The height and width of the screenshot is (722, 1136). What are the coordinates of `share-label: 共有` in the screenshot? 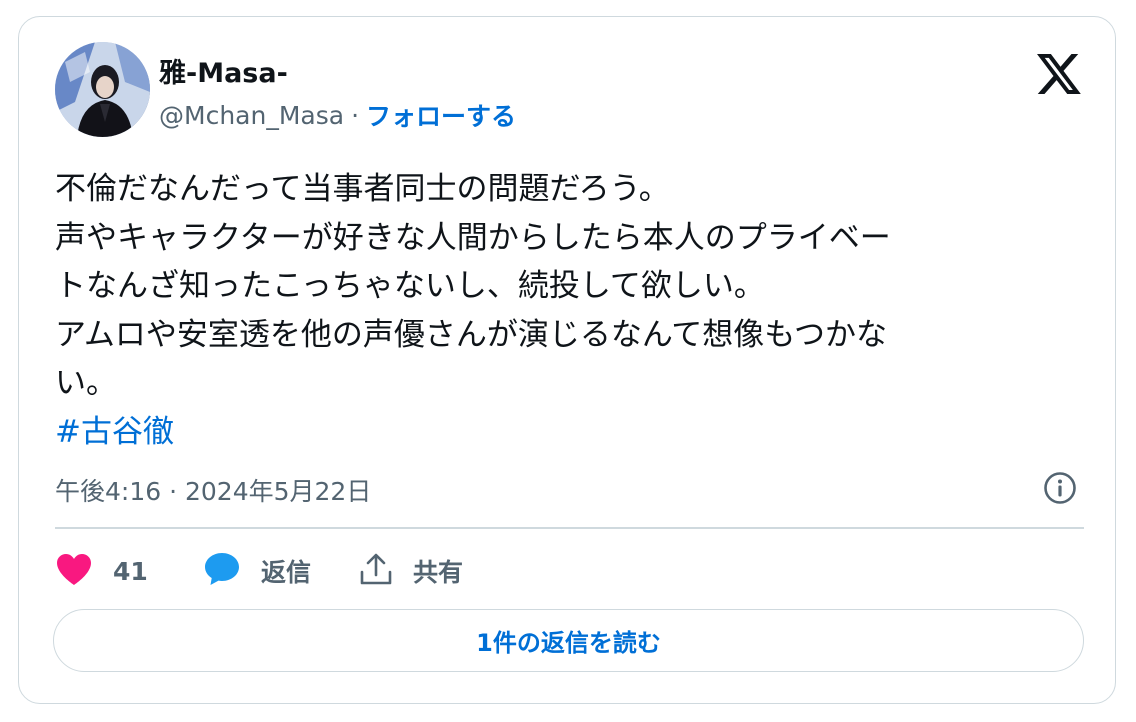 It's located at (438, 572).